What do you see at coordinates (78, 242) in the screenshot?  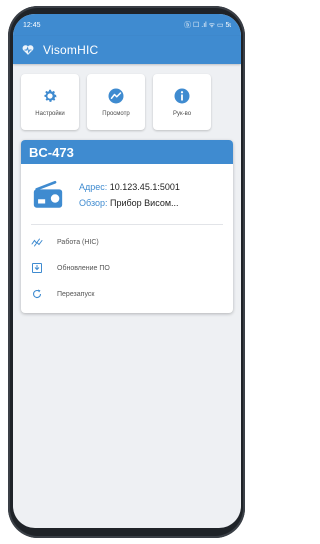 I see `menu-label-work: Работа (HIC)` at bounding box center [78, 242].